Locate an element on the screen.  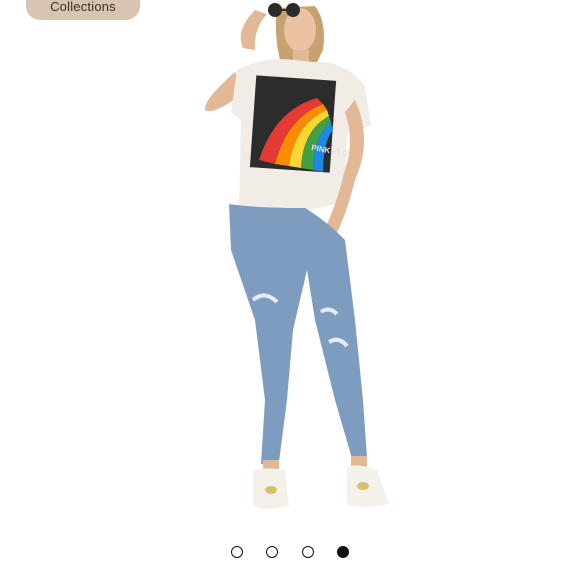
sneaker-left-star is located at coordinates (271, 490).